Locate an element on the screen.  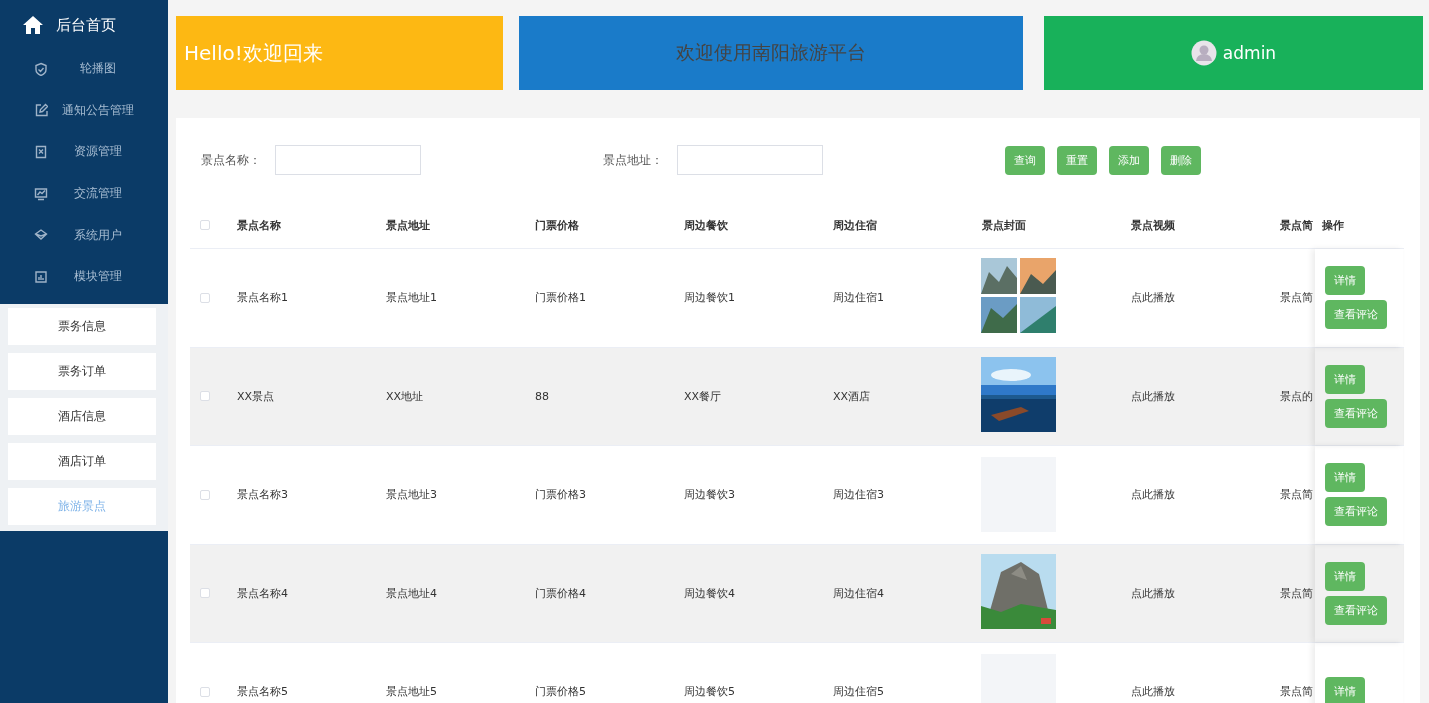
table-cell-text: 景点地址4 is located at coordinates (411, 593).